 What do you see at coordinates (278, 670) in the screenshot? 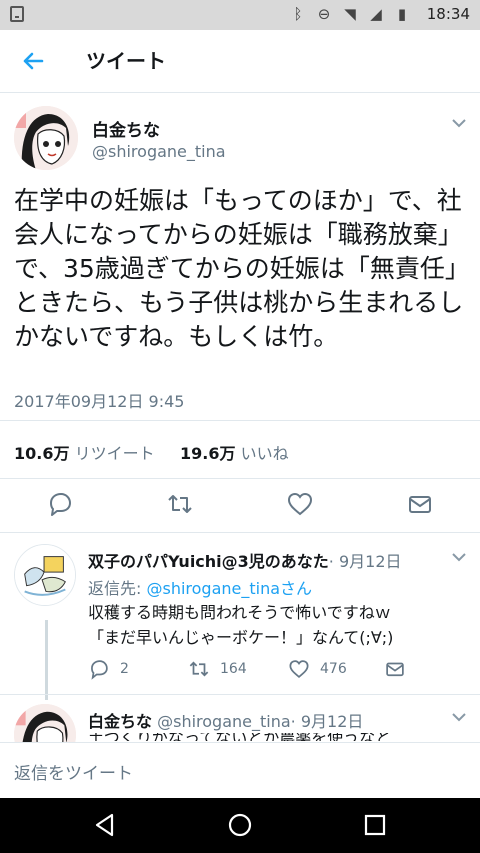
I see `reply-actions: 2 164 476` at bounding box center [278, 670].